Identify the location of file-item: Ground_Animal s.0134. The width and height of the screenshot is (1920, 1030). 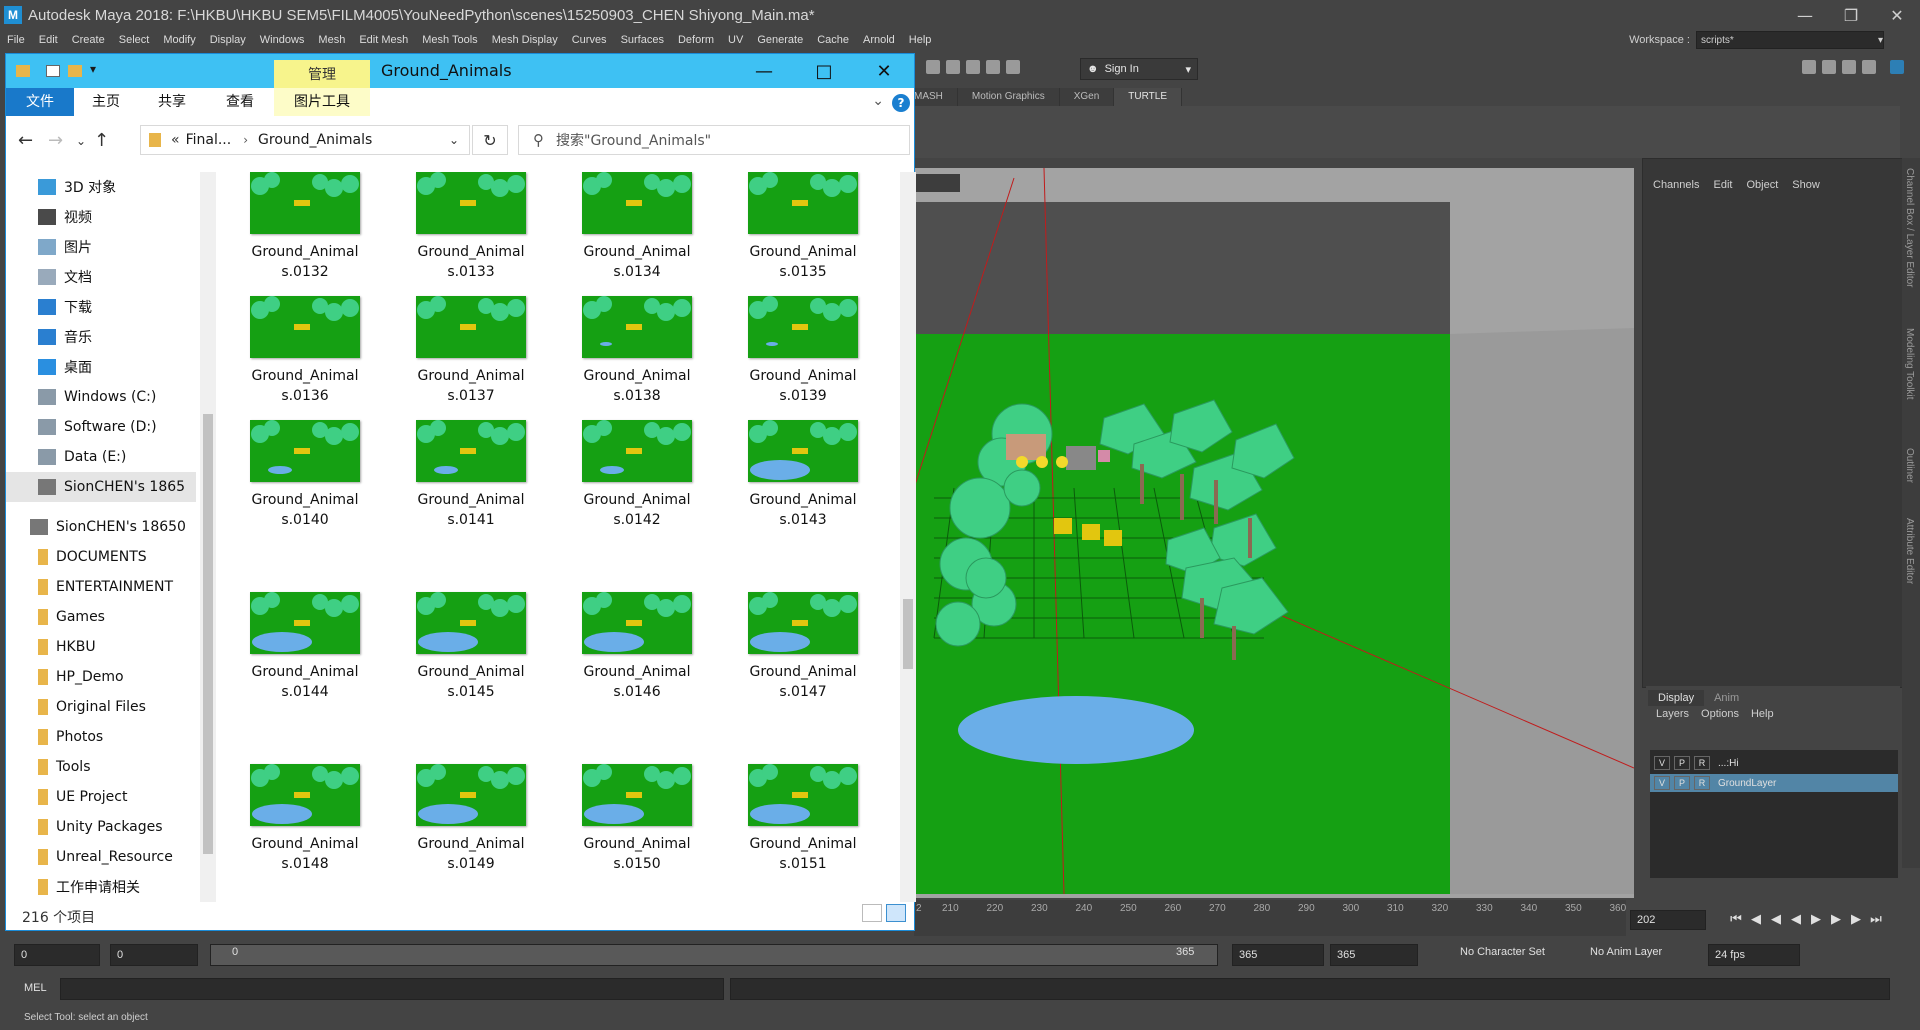
(637, 230).